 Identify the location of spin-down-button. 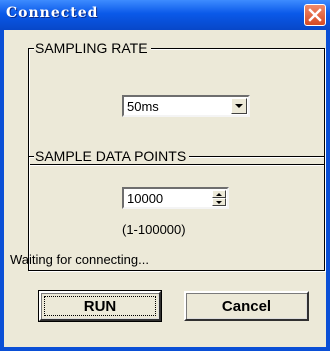
(219, 202).